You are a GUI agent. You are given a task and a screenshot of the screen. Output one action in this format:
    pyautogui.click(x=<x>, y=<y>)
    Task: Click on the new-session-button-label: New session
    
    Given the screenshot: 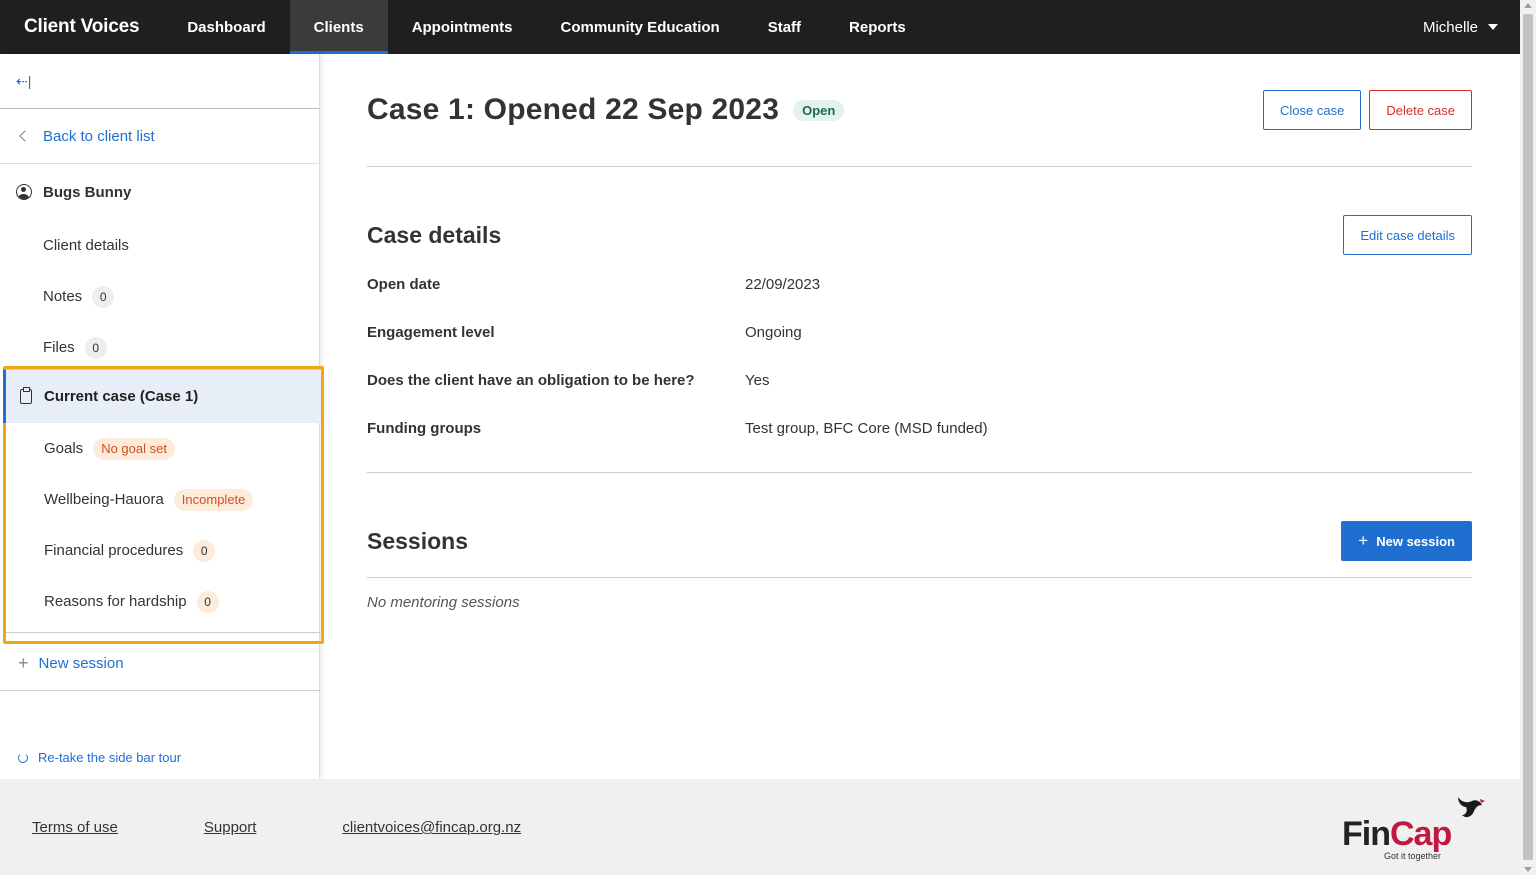 What is the action you would take?
    pyautogui.click(x=1415, y=541)
    